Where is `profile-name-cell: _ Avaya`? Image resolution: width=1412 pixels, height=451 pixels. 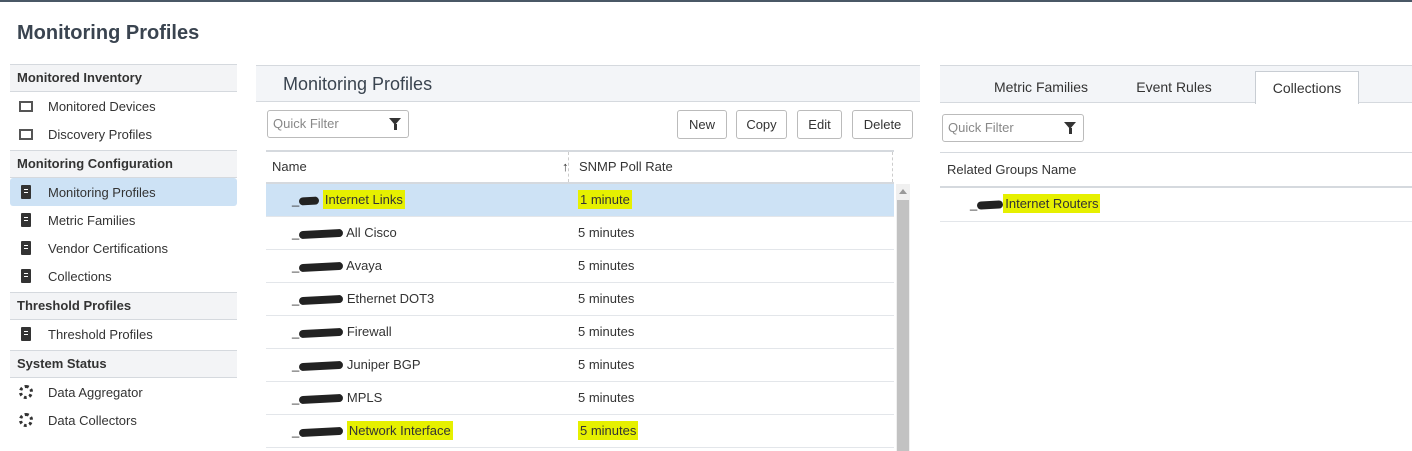 profile-name-cell: _ Avaya is located at coordinates (337, 266).